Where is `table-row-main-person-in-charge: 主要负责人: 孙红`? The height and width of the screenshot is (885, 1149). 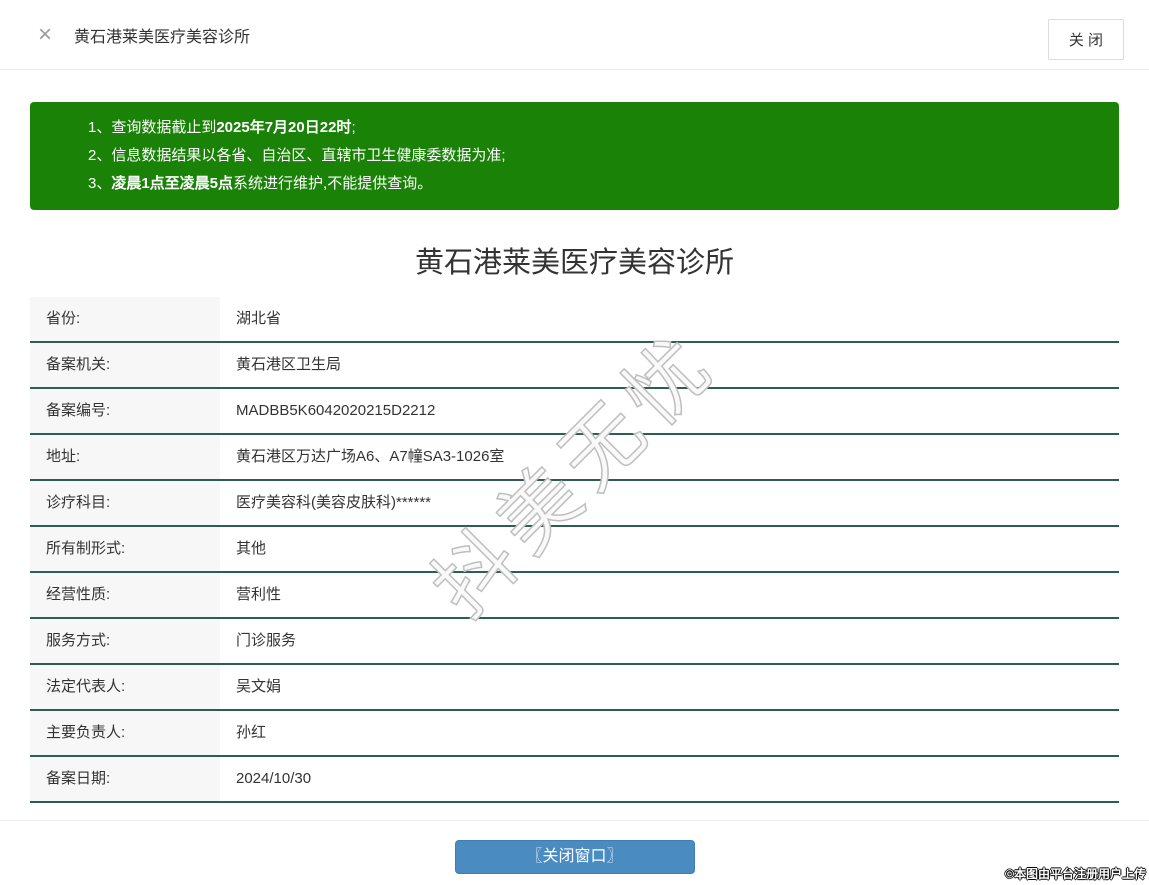
table-row-main-person-in-charge: 主要负责人: 孙红 is located at coordinates (574, 734).